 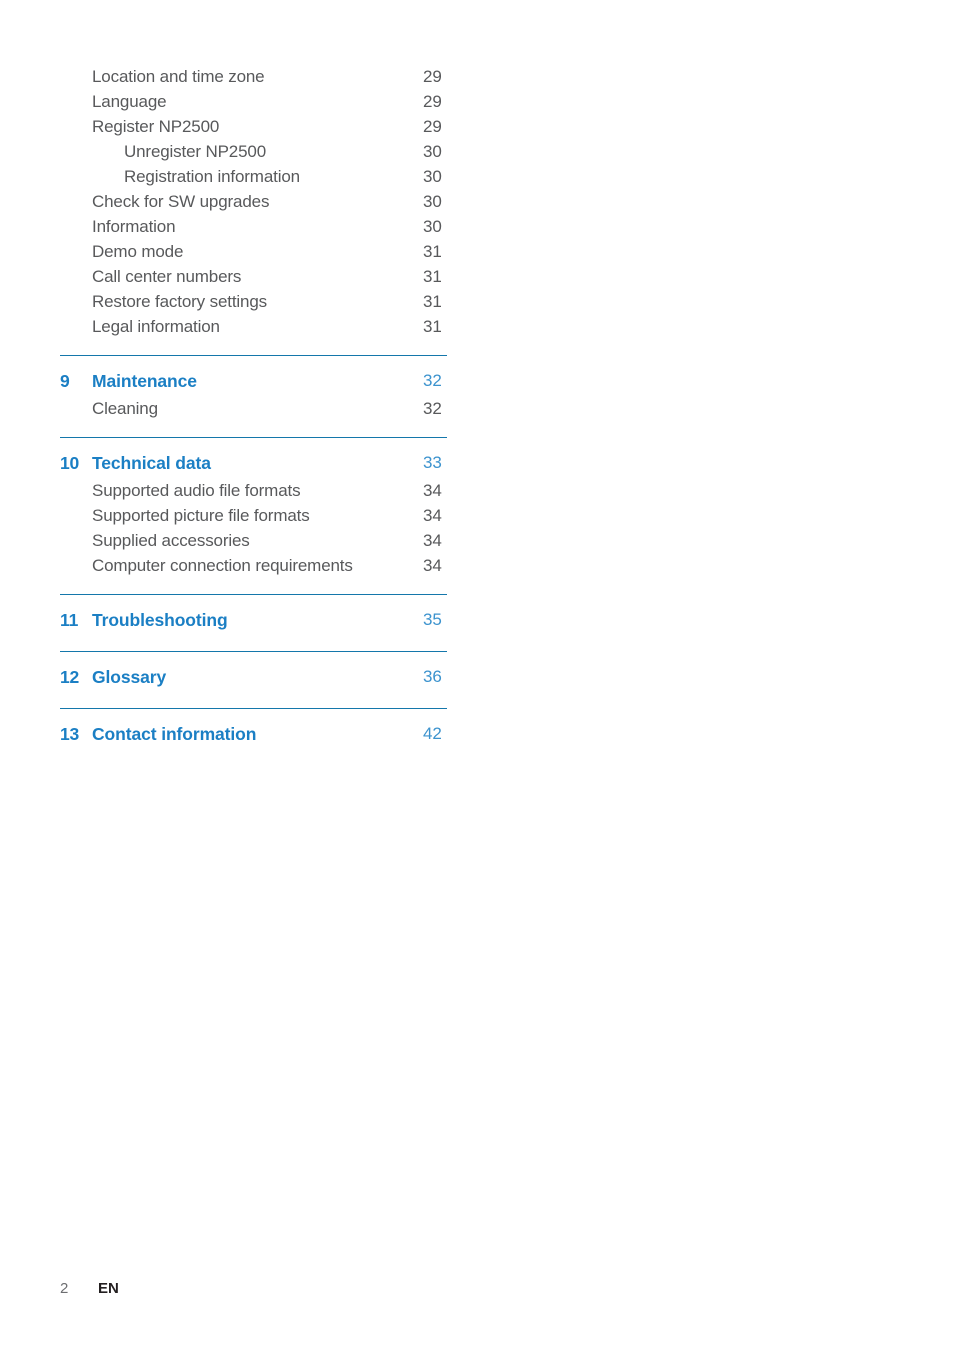 I want to click on toc-entry-label: Unregister NP2500, so click(x=195, y=151).